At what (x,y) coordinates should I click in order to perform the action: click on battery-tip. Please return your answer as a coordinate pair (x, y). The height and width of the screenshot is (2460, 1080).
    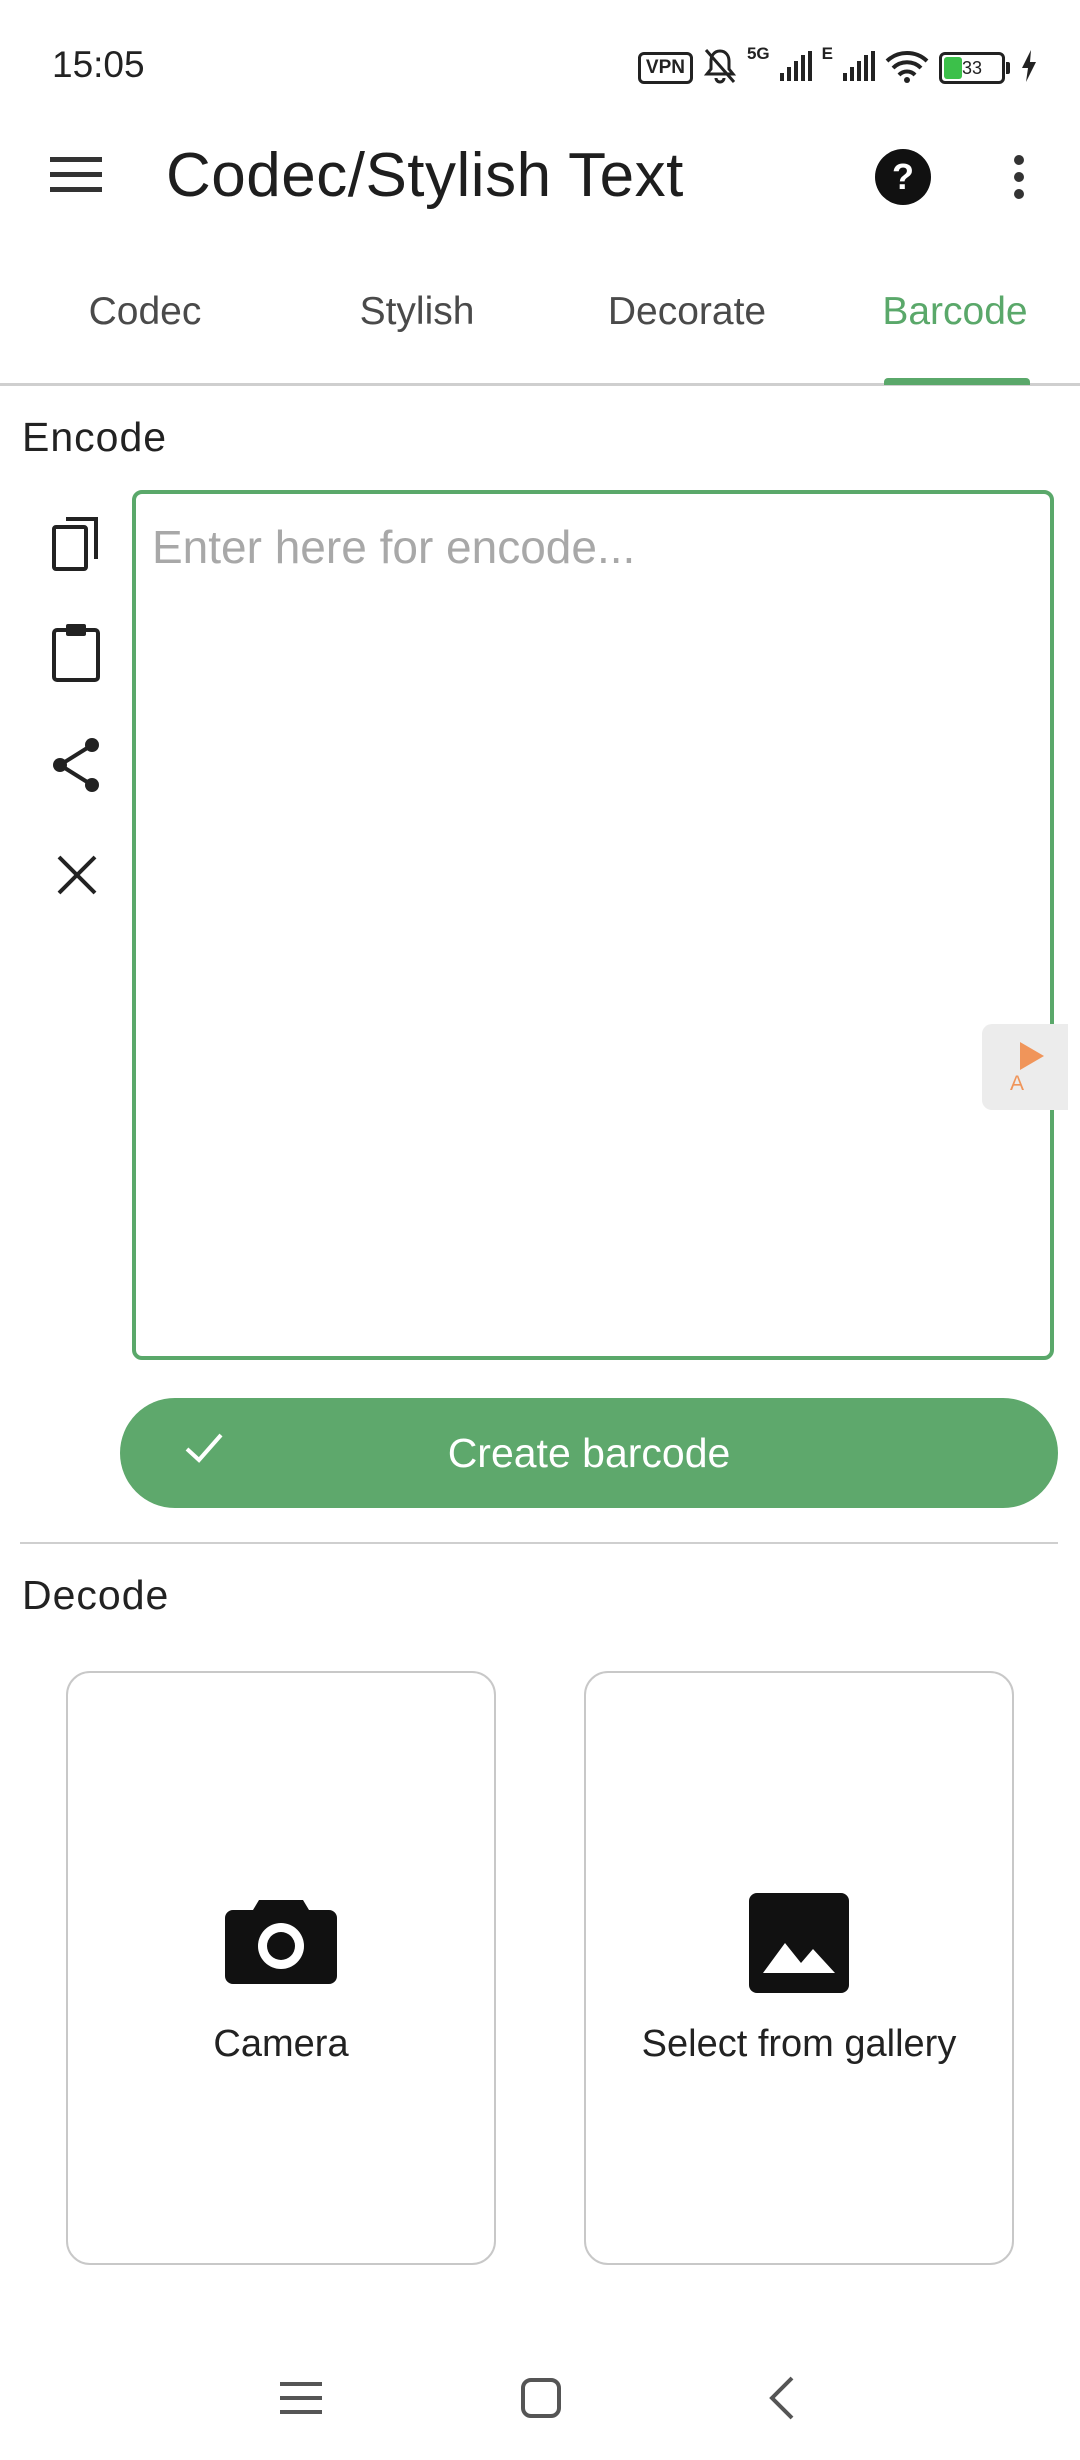
    Looking at the image, I should click on (1008, 68).